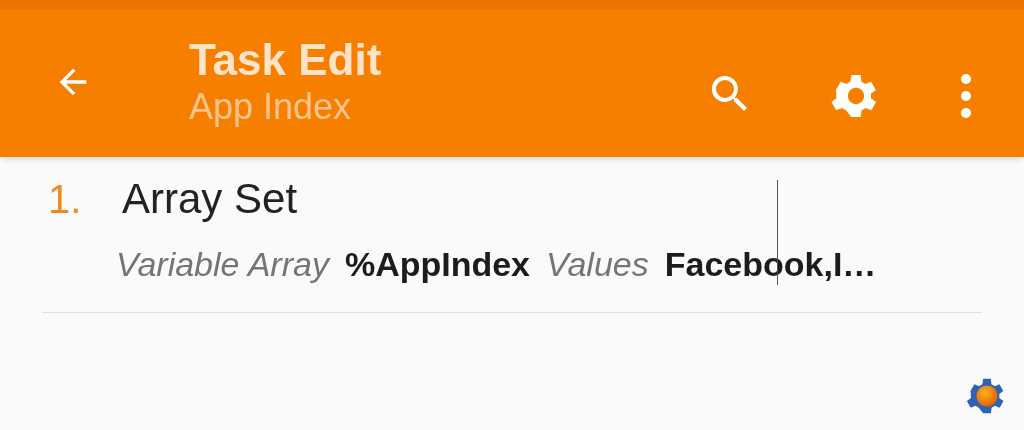 The image size is (1024, 430). What do you see at coordinates (437, 264) in the screenshot?
I see `parameter-value: %AppIndex` at bounding box center [437, 264].